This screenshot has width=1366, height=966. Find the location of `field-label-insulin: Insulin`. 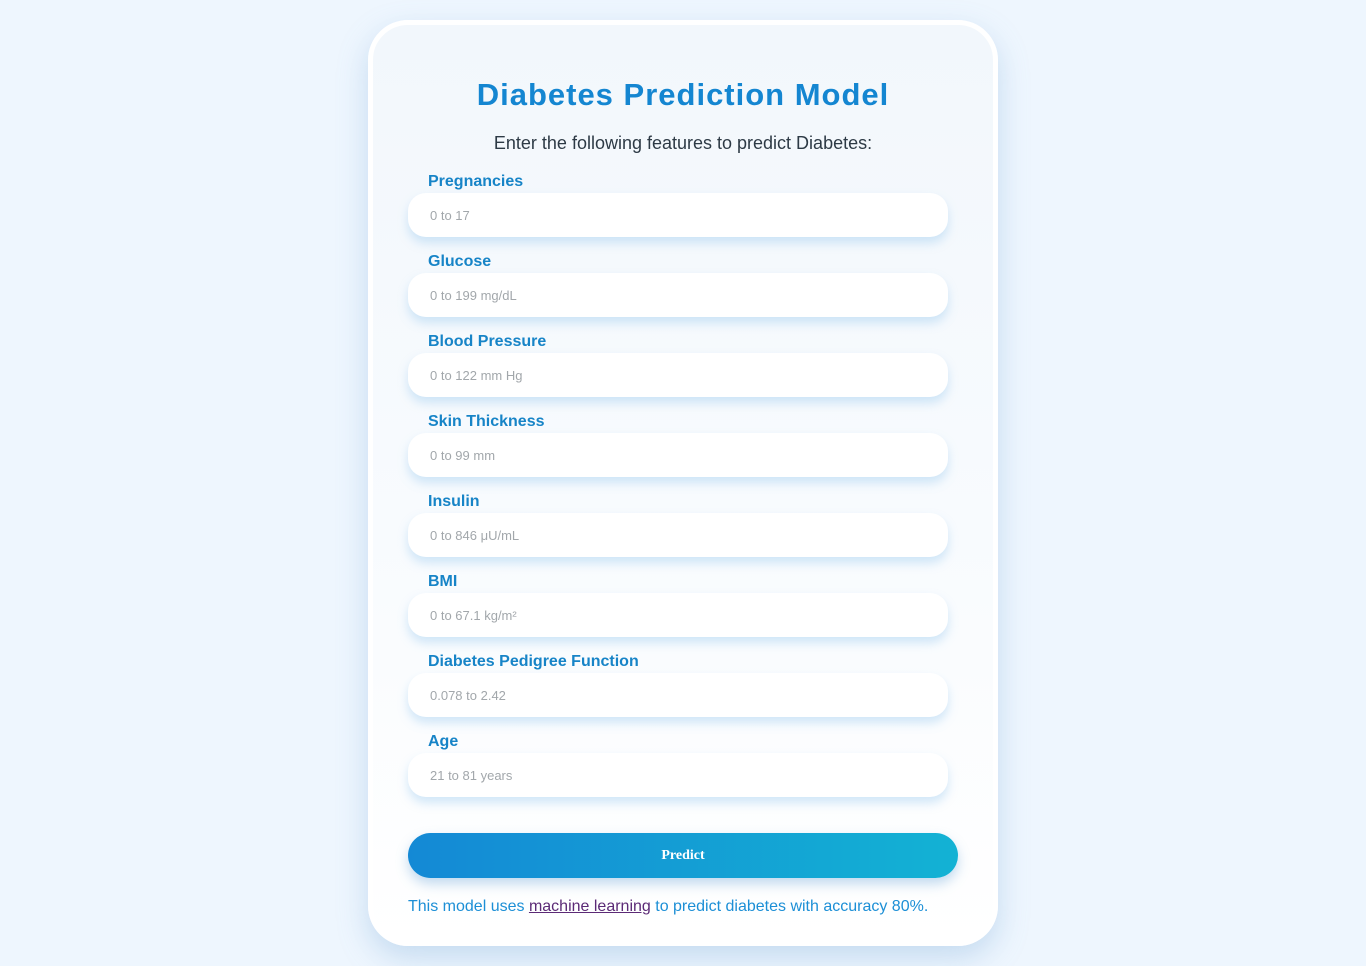

field-label-insulin: Insulin is located at coordinates (454, 501).